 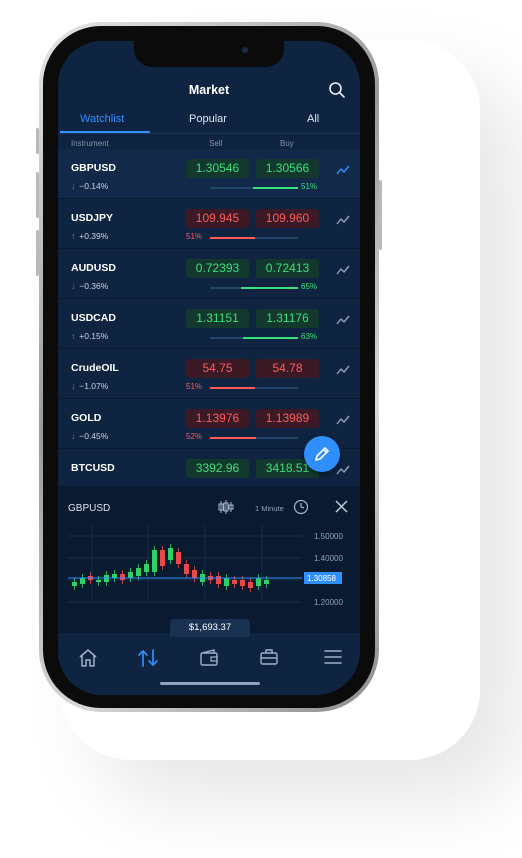 What do you see at coordinates (217, 368) in the screenshot?
I see `sell-price-button: 54.75` at bounding box center [217, 368].